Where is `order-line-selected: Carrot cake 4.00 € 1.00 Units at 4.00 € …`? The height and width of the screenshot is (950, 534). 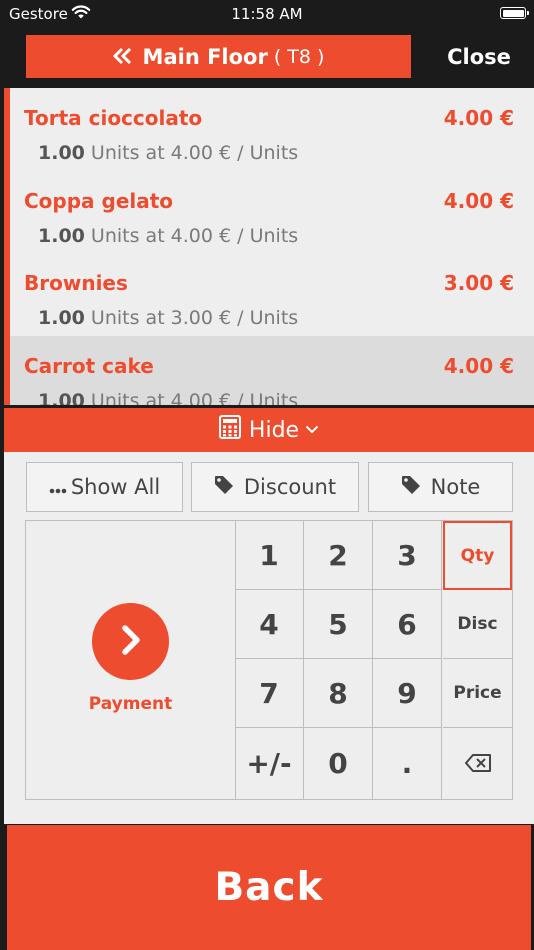
order-line-selected: Carrot cake 4.00 € 1.00 Units at 4.00 € … is located at coordinates (272, 370).